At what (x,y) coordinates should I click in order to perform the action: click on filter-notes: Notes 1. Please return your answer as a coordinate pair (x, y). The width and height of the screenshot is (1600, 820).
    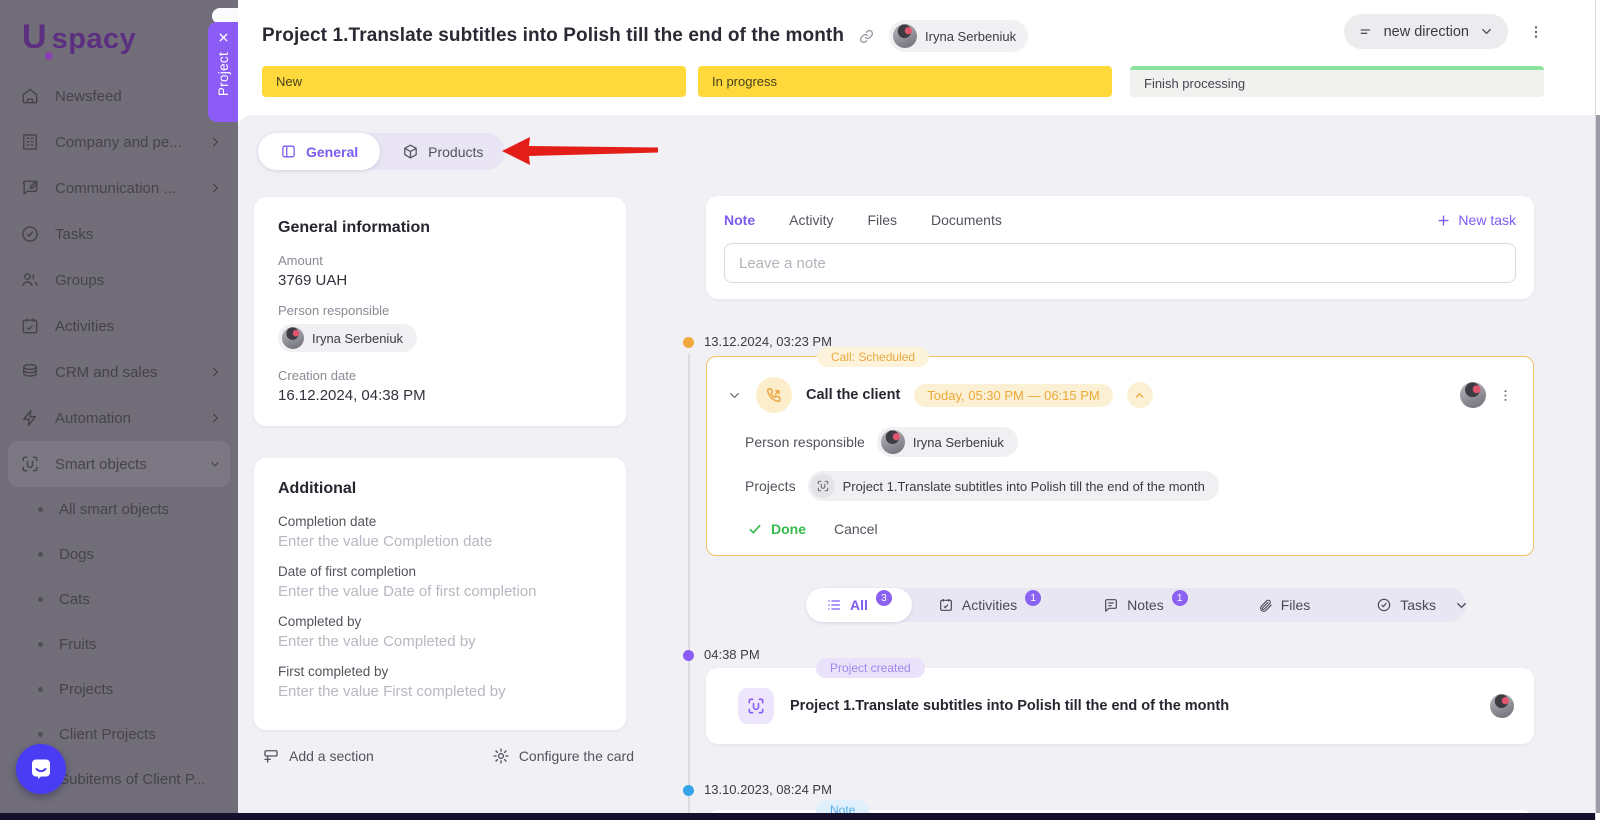
    Looking at the image, I should click on (1145, 605).